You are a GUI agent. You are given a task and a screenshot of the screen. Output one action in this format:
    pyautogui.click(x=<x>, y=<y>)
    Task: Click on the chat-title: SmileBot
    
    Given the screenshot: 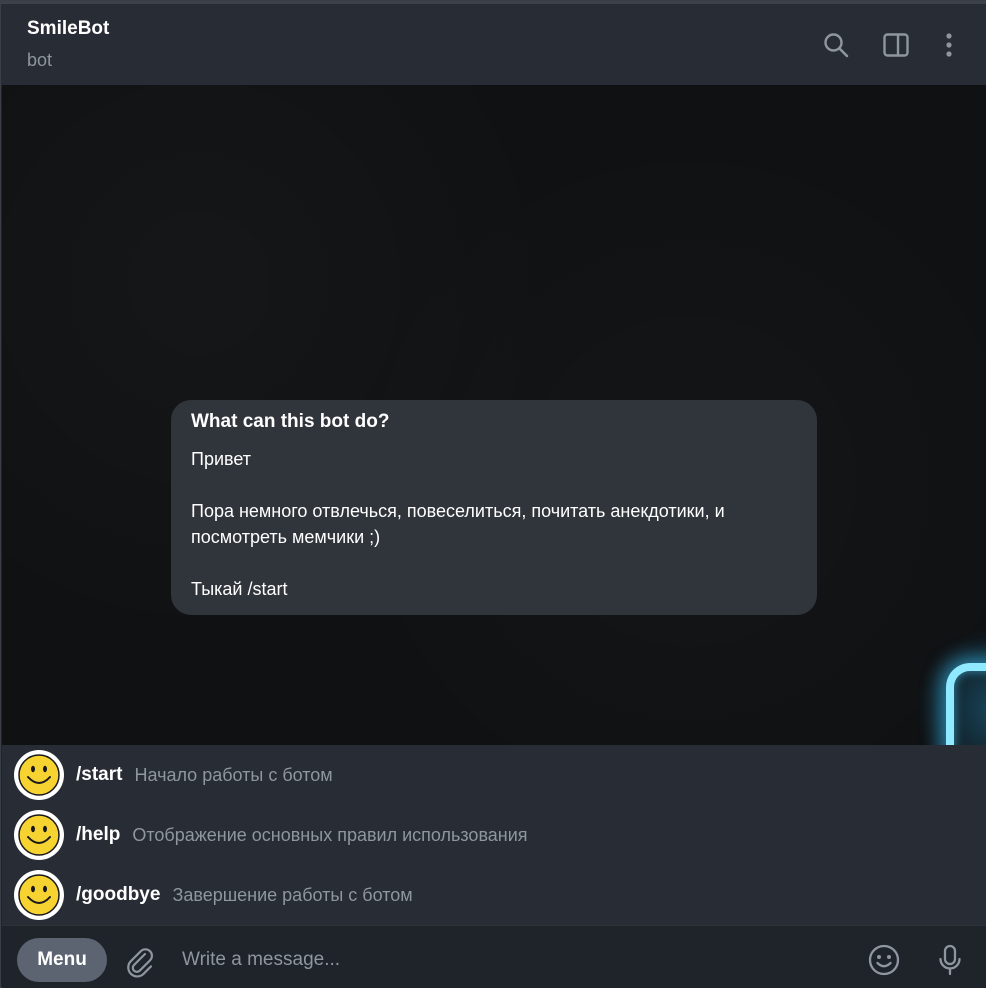 What is the action you would take?
    pyautogui.click(x=68, y=29)
    